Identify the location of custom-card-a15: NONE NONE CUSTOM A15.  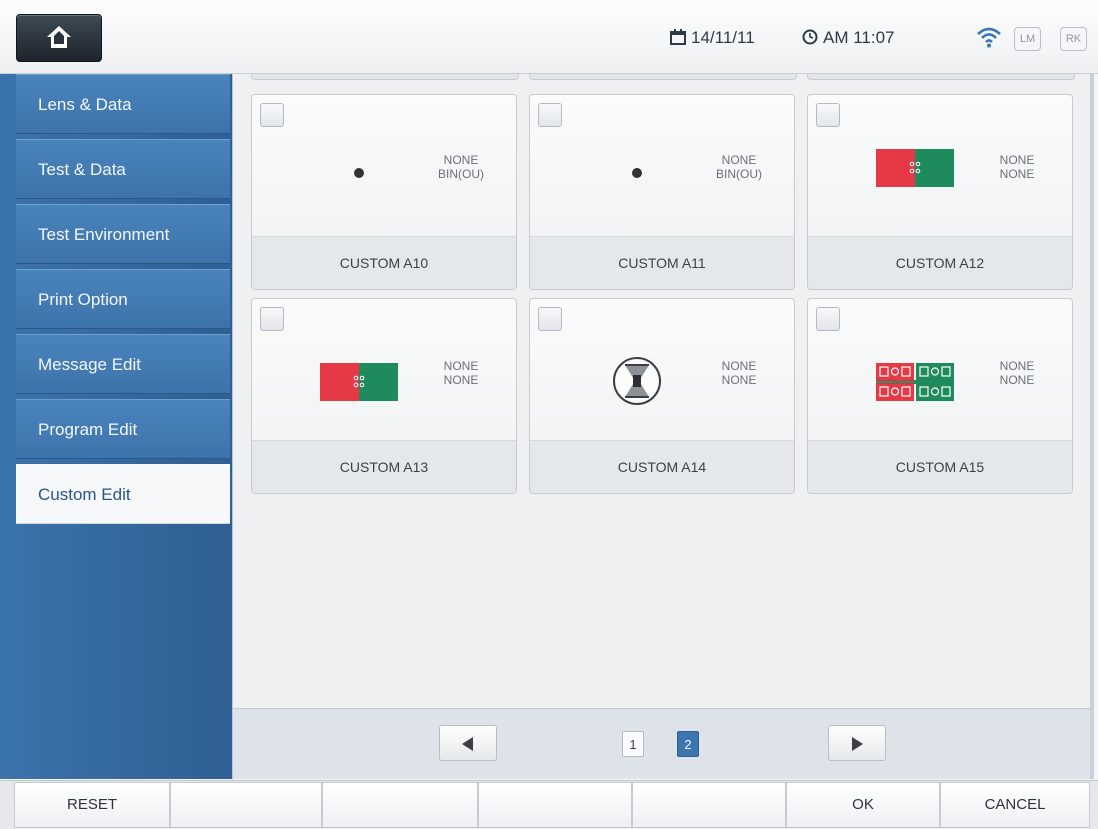
(940, 396).